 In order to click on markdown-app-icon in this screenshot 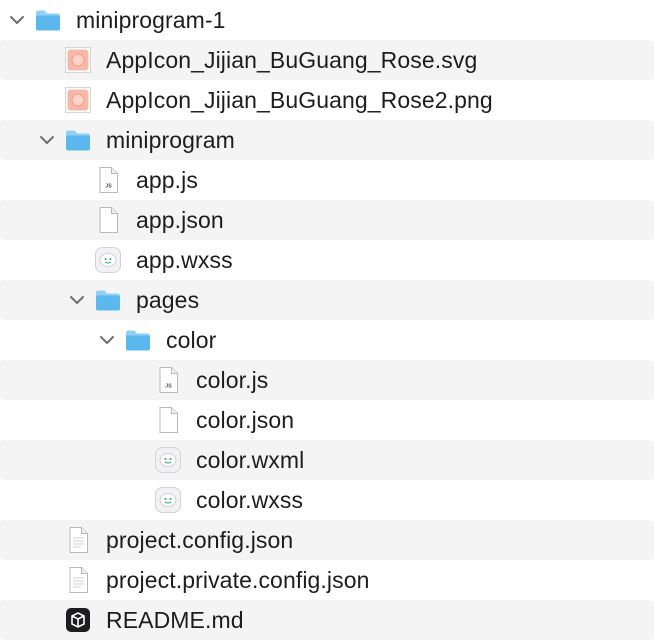, I will do `click(78, 620)`.